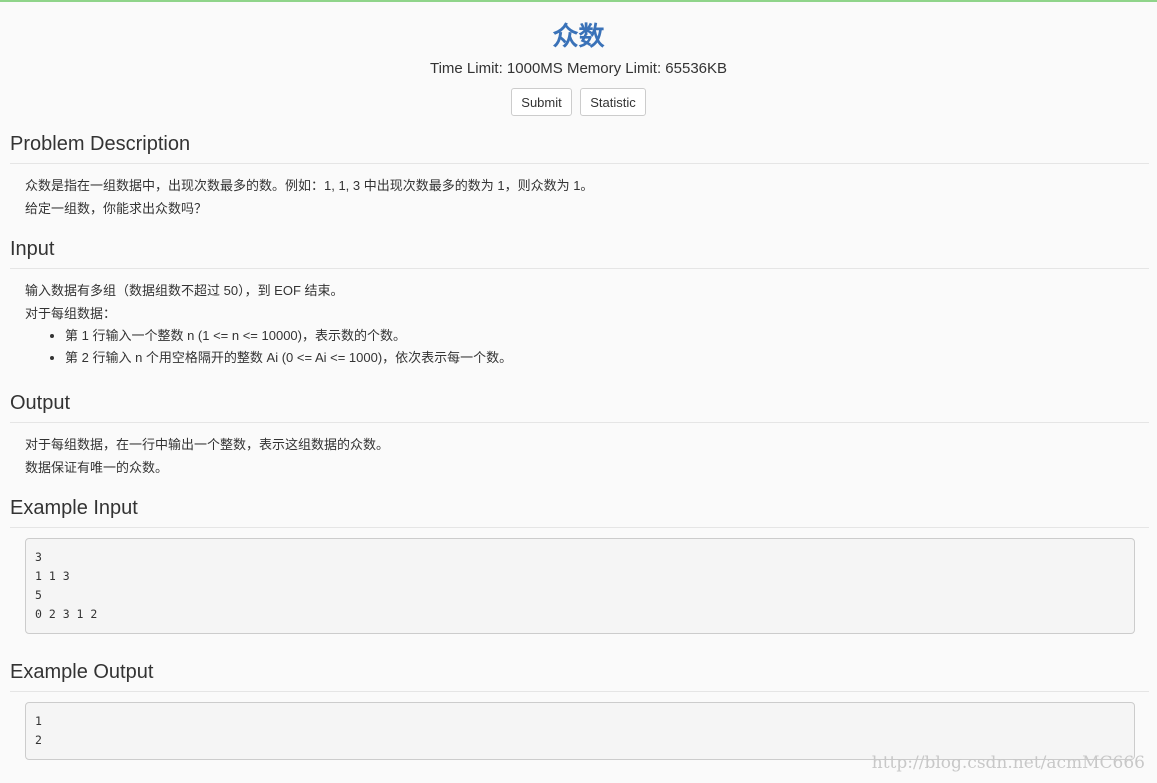  Describe the element at coordinates (579, 147) in the screenshot. I see `description-heading: Problem Description` at that location.